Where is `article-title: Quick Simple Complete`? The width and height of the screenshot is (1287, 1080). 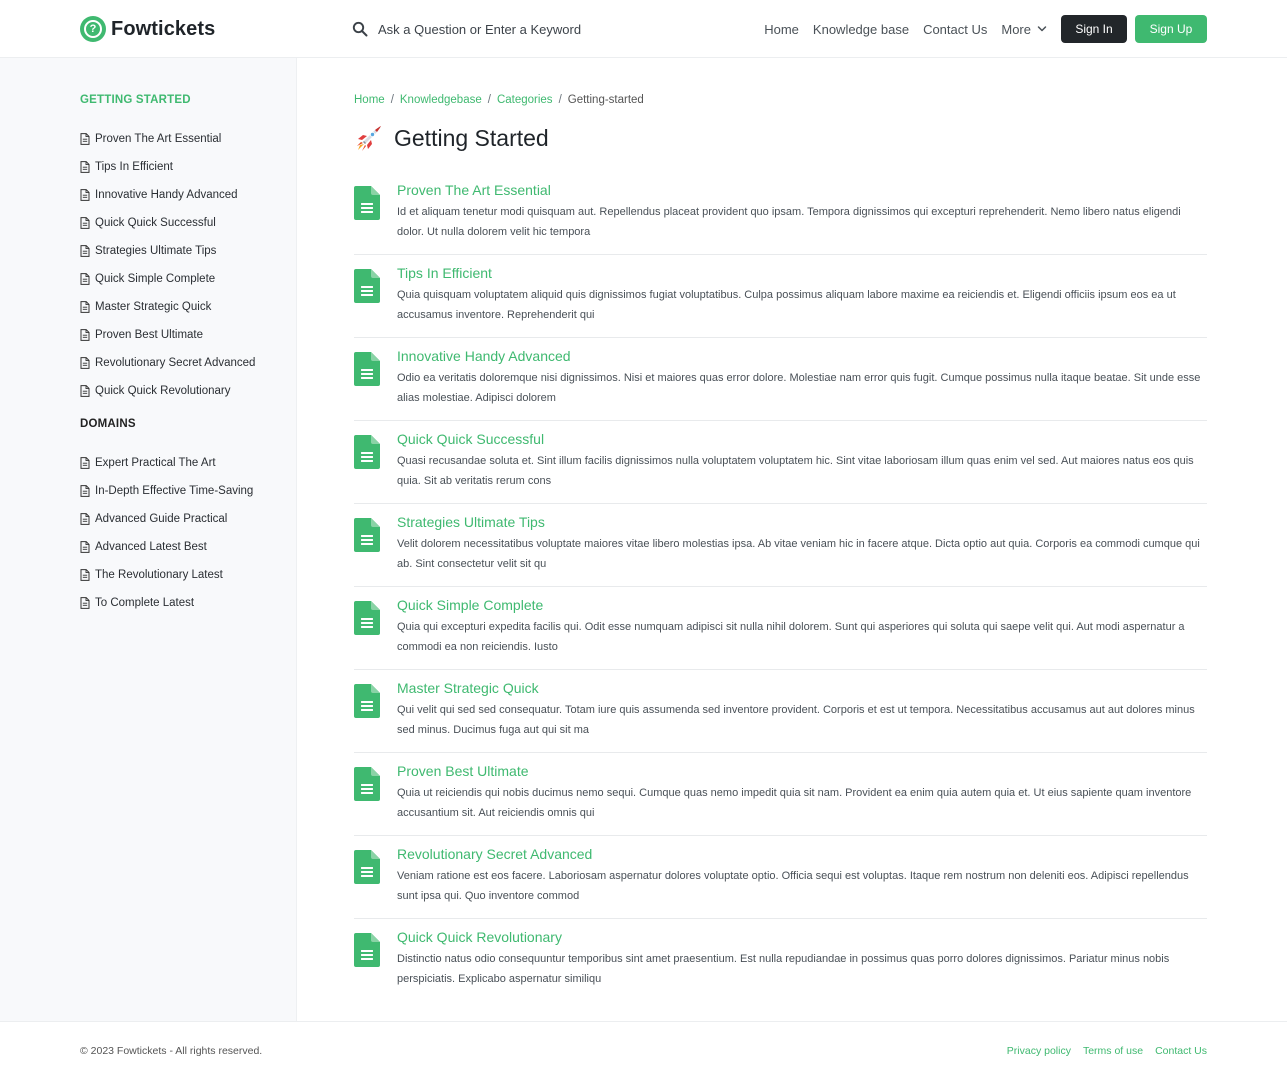 article-title: Quick Simple Complete is located at coordinates (470, 605).